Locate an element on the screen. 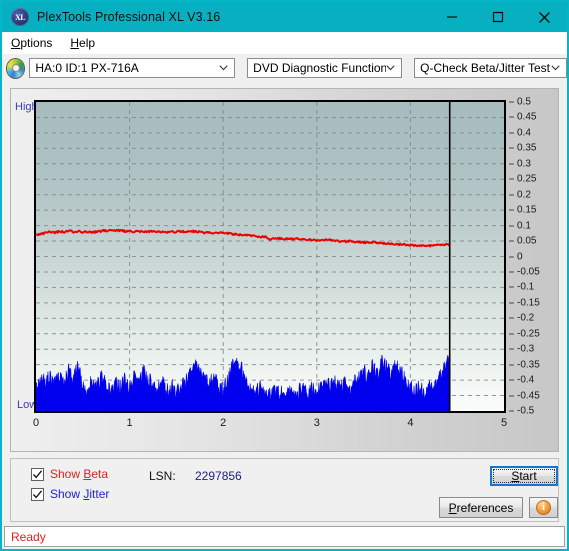  y-axis-tick-label: -0.05 is located at coordinates (528, 272).